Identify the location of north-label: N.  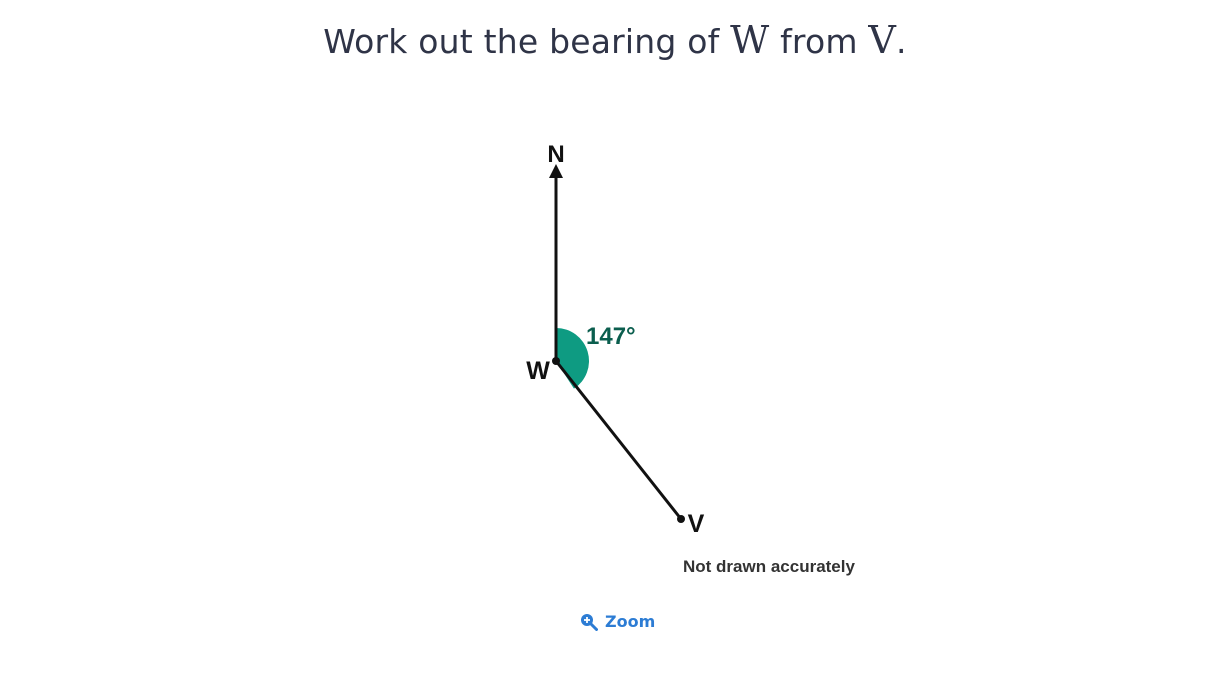
(555, 154).